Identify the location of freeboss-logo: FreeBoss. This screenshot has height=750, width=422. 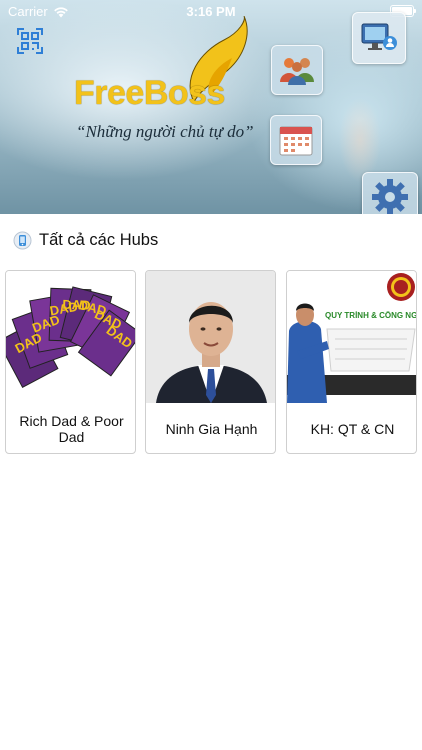
(164, 64).